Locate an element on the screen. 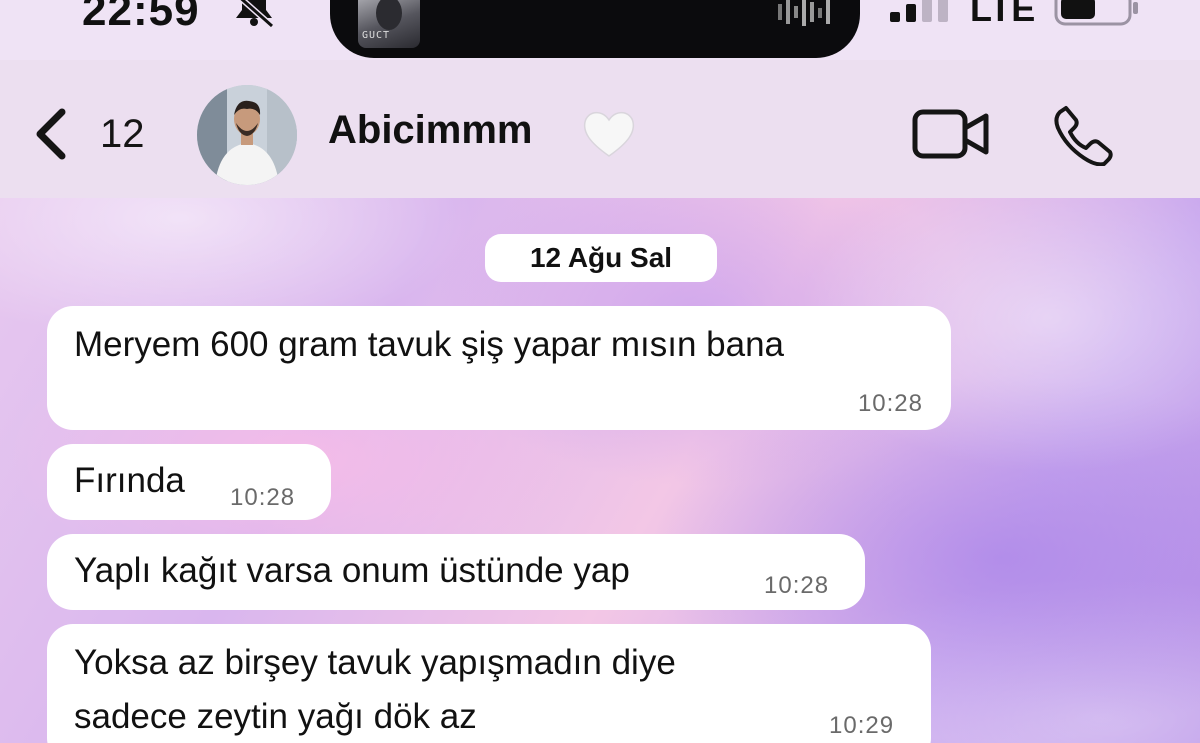 Image resolution: width=1200 pixels, height=743 pixels. message-text: Fırında is located at coordinates (129, 480).